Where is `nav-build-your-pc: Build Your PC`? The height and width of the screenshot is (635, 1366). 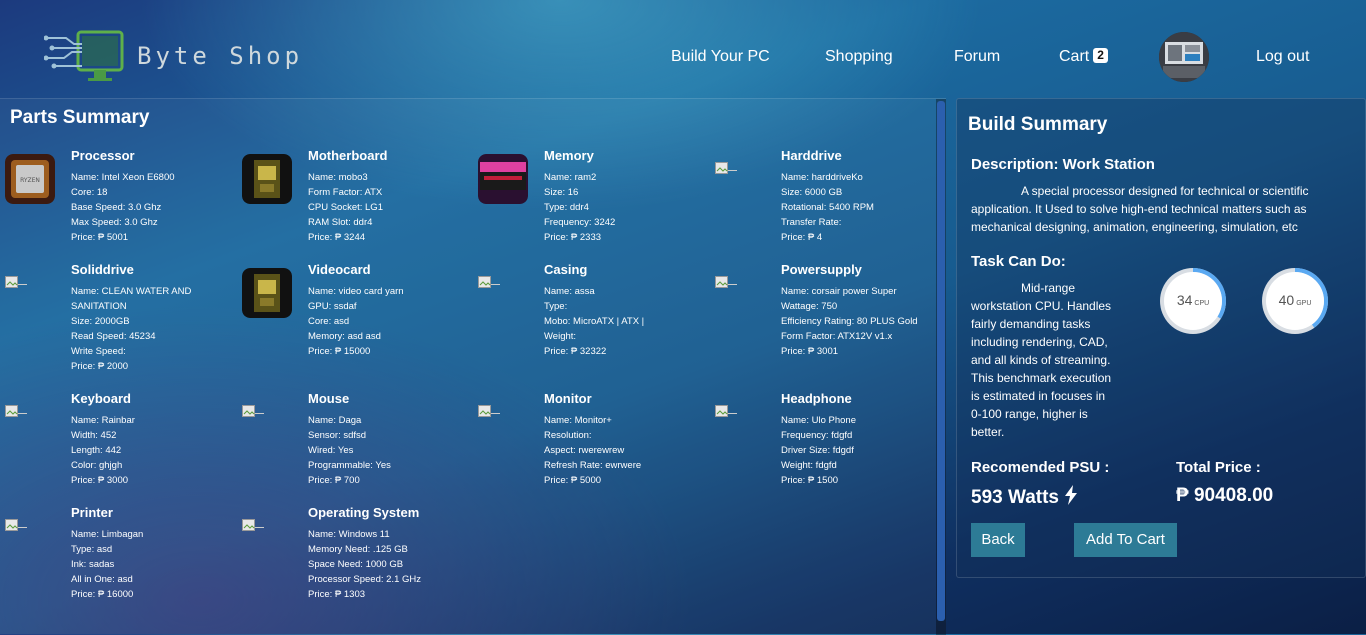
nav-build-your-pc: Build Your PC is located at coordinates (720, 57).